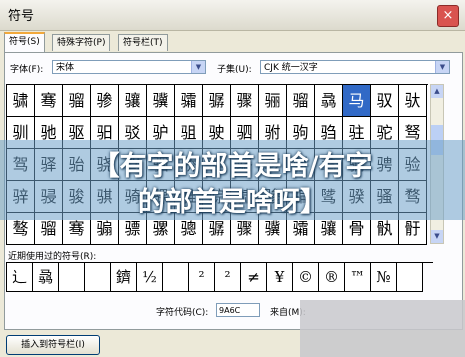  Describe the element at coordinates (217, 101) in the screenshot. I see `char-cell: 骣` at that location.